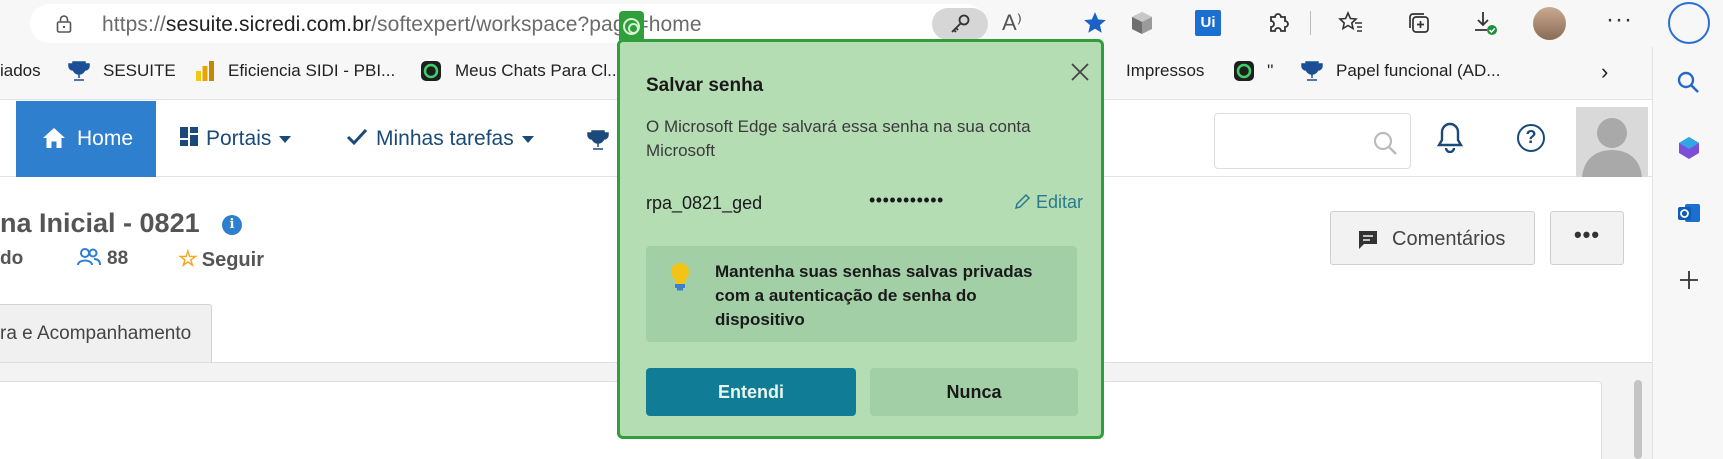  Describe the element at coordinates (232, 225) in the screenshot. I see `info-icon: i` at that location.